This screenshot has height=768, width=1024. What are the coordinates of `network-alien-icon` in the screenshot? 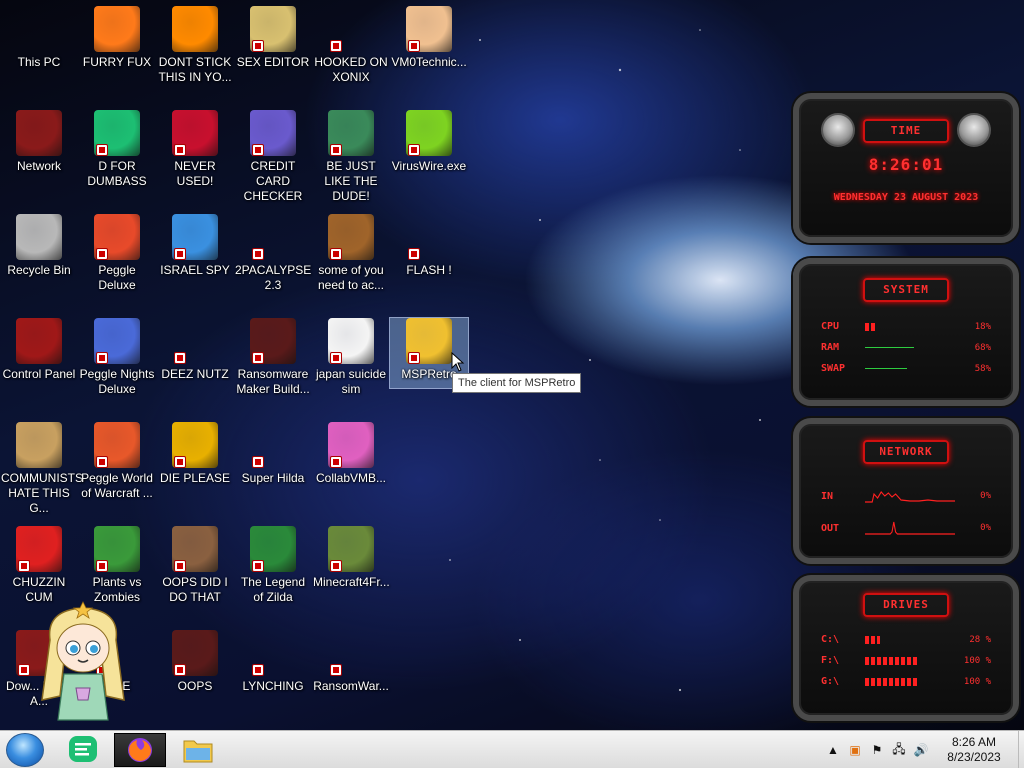 It's located at (39, 133).